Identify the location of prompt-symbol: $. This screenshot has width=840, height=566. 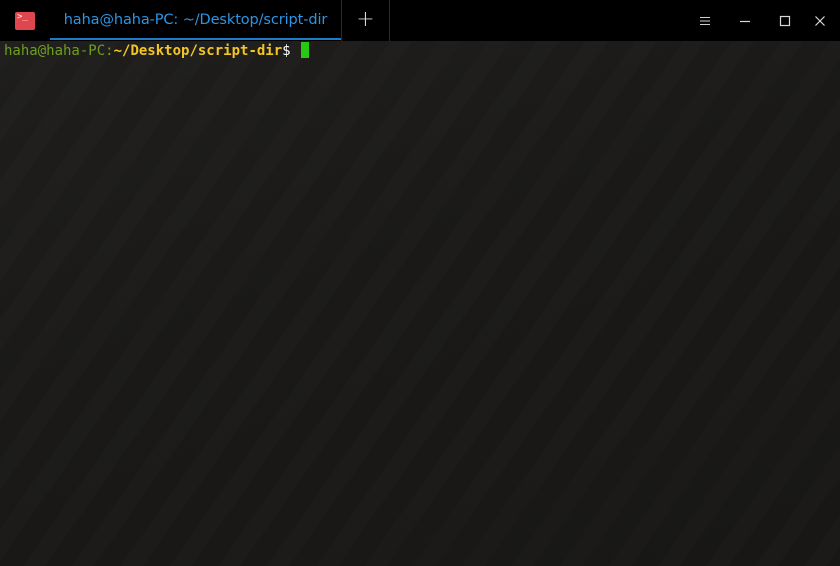
(286, 51).